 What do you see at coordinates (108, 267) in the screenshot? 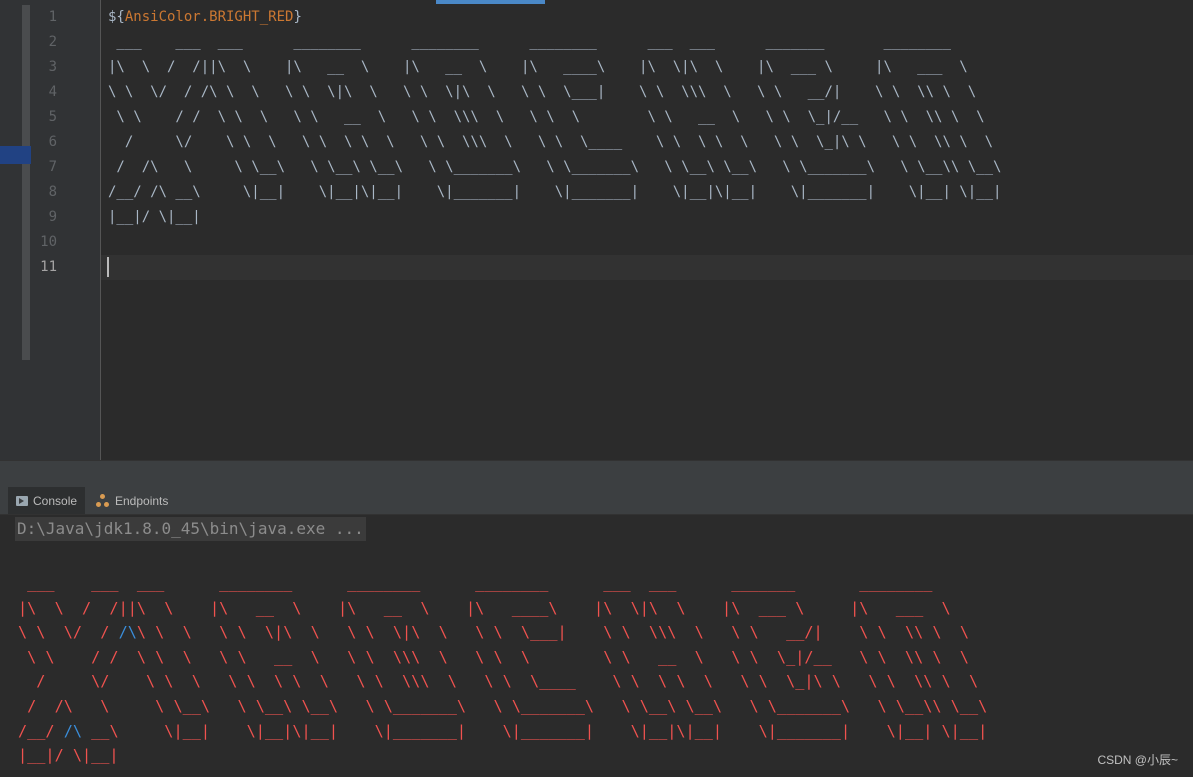
I see `text-caret` at bounding box center [108, 267].